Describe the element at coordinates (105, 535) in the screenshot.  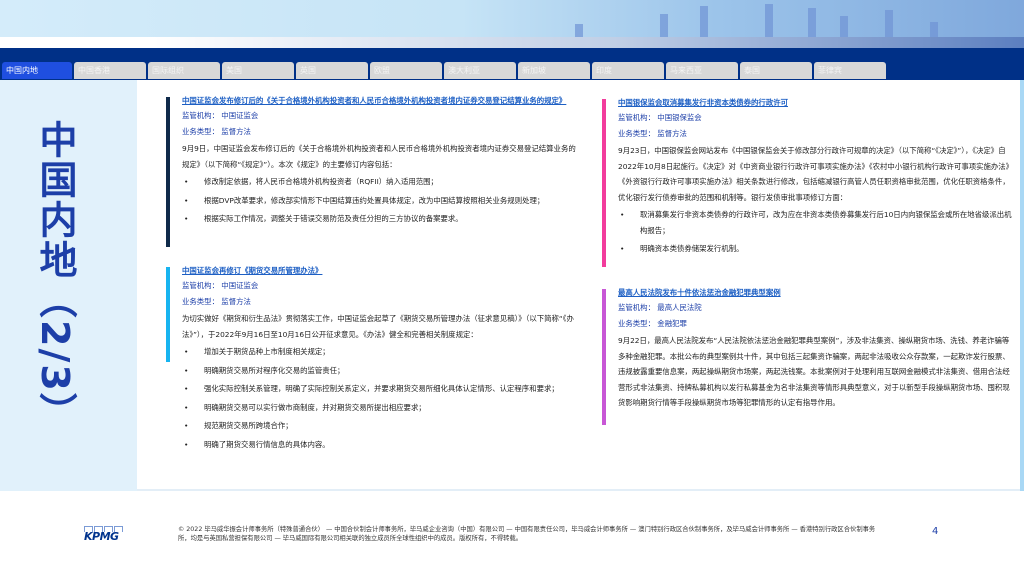
I see `kpmg-logo: KPMG` at that location.